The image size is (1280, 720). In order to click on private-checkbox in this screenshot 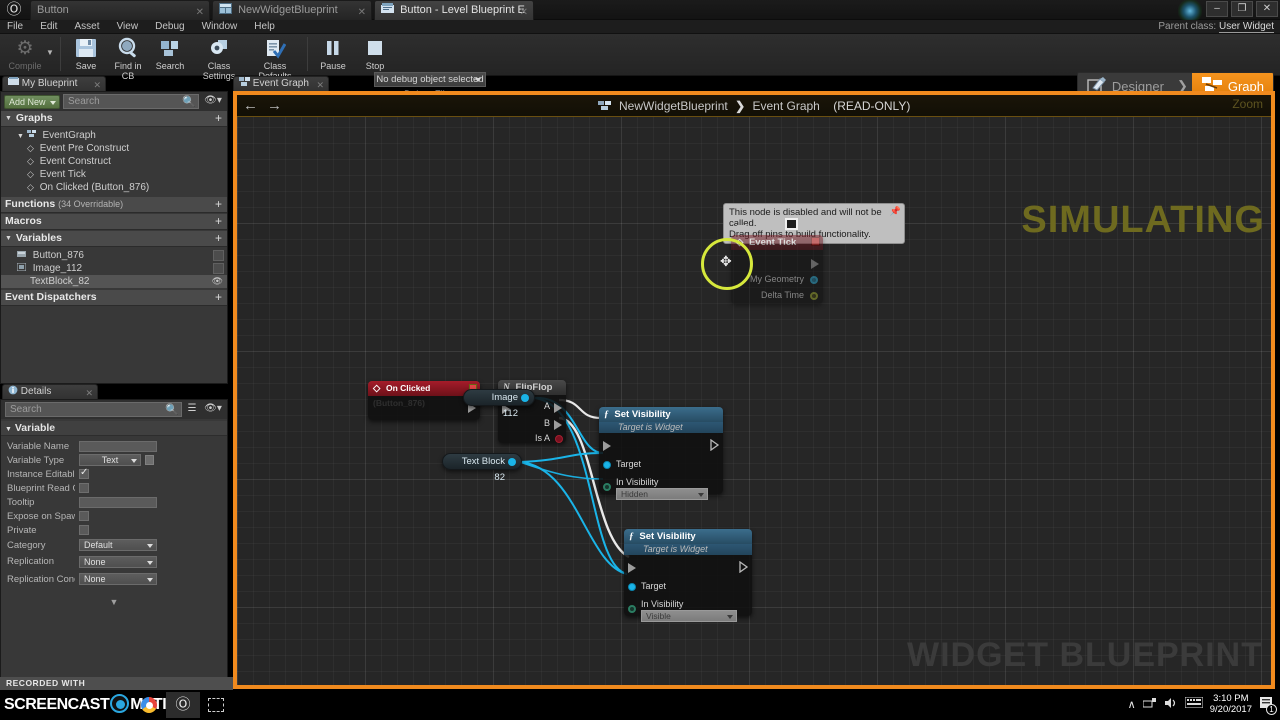, I will do `click(84, 530)`.